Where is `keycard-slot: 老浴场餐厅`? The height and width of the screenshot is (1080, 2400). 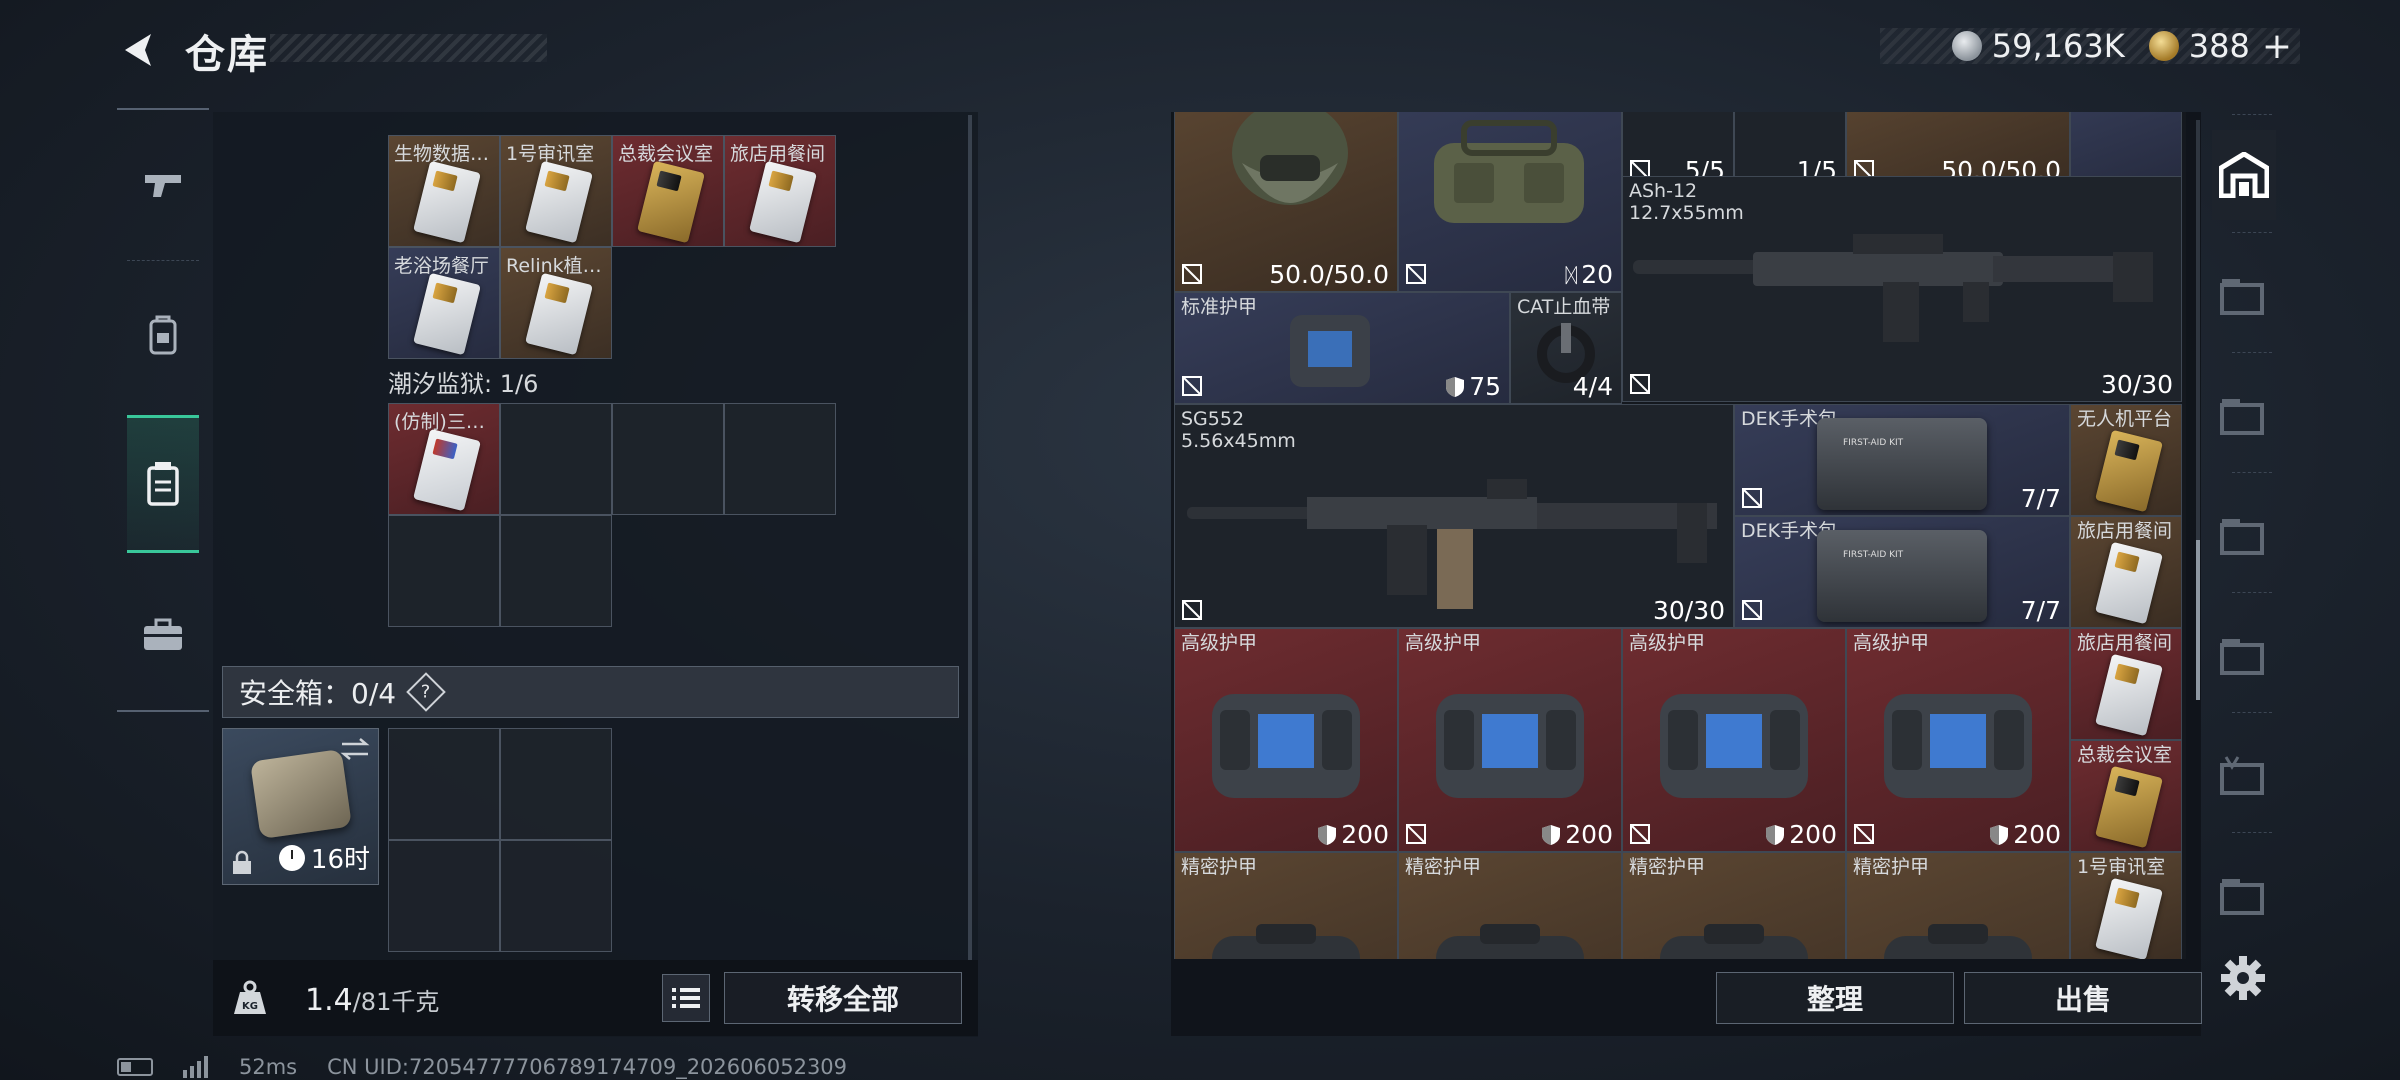 keycard-slot: 老浴场餐厅 is located at coordinates (444, 303).